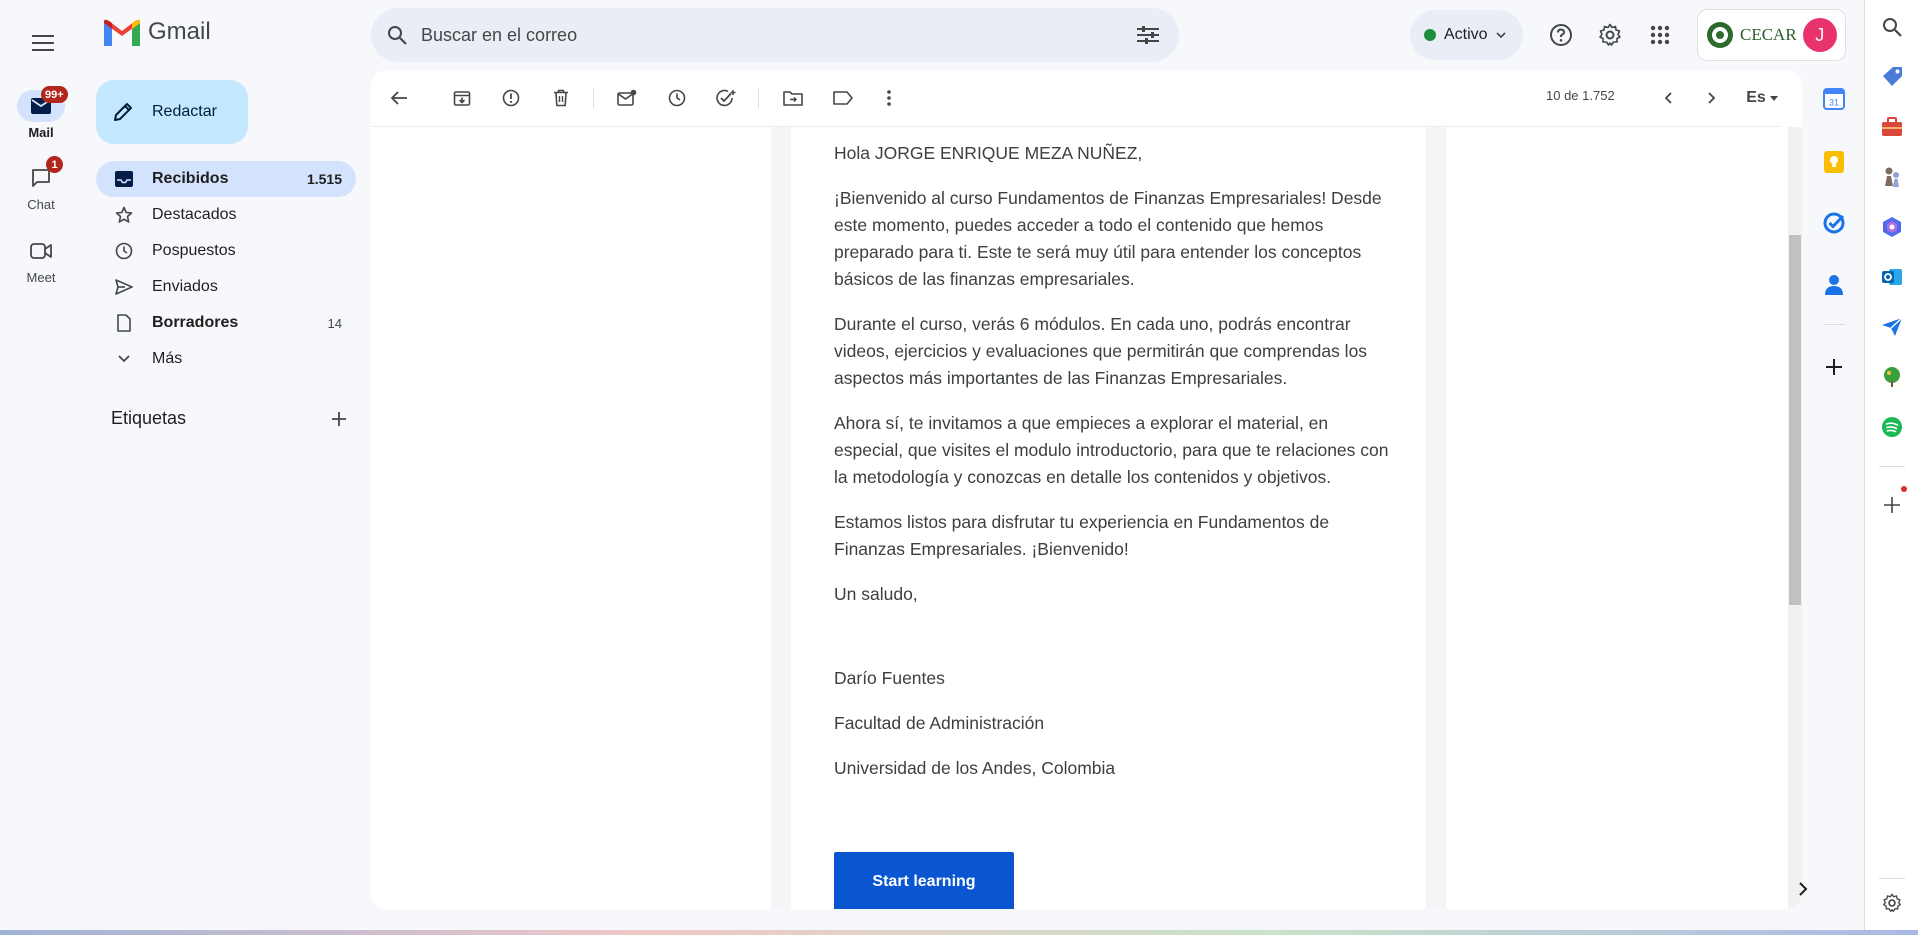 This screenshot has height=935, width=1918. What do you see at coordinates (1834, 223) in the screenshot?
I see `tasks-app-button` at bounding box center [1834, 223].